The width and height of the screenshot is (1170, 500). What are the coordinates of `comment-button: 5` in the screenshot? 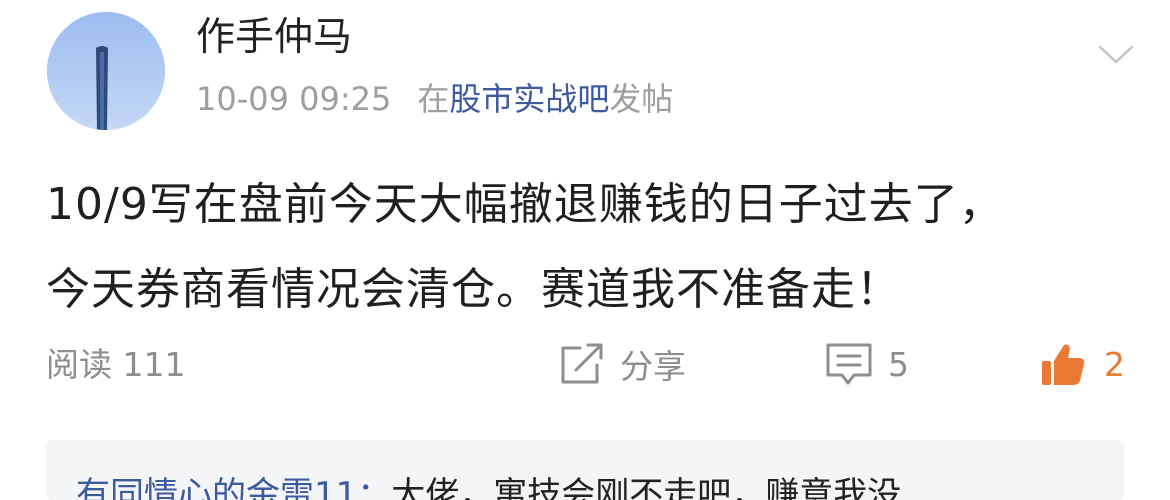 It's located at (866, 364).